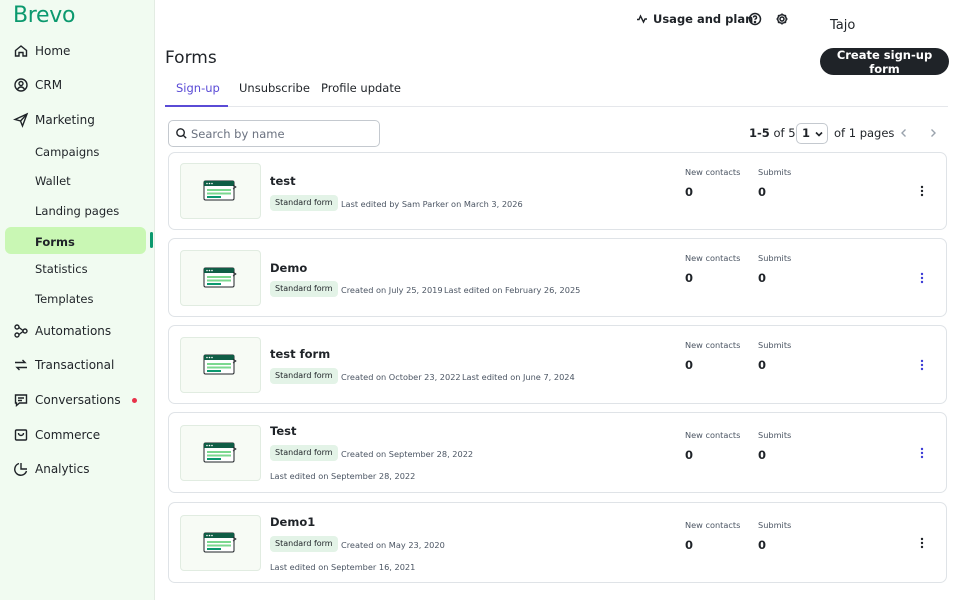  Describe the element at coordinates (812, 133) in the screenshot. I see `page-select: 1` at that location.